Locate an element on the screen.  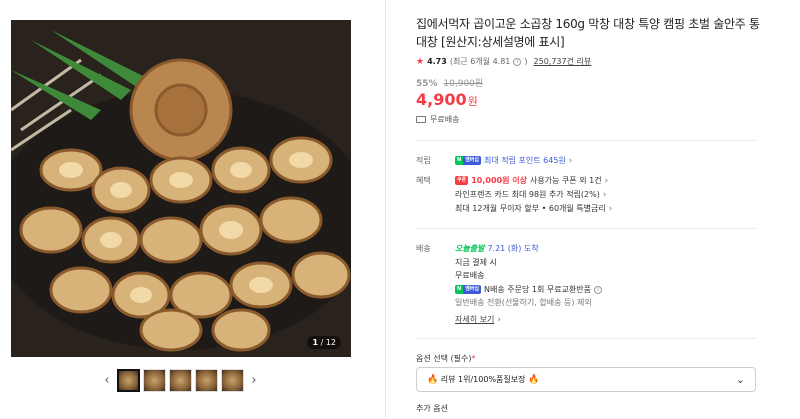
delivery-eta: 7.21 (화) 도착 is located at coordinates (513, 248).